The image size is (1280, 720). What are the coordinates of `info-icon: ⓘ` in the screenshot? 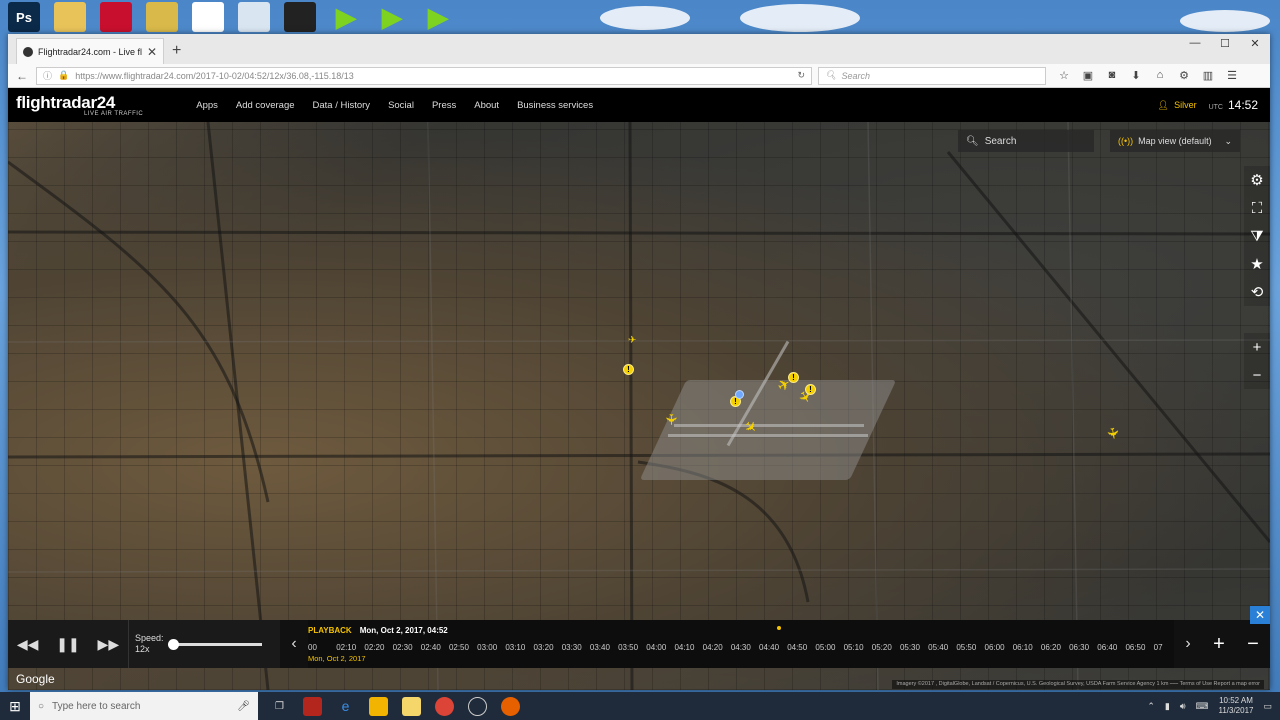 It's located at (47, 75).